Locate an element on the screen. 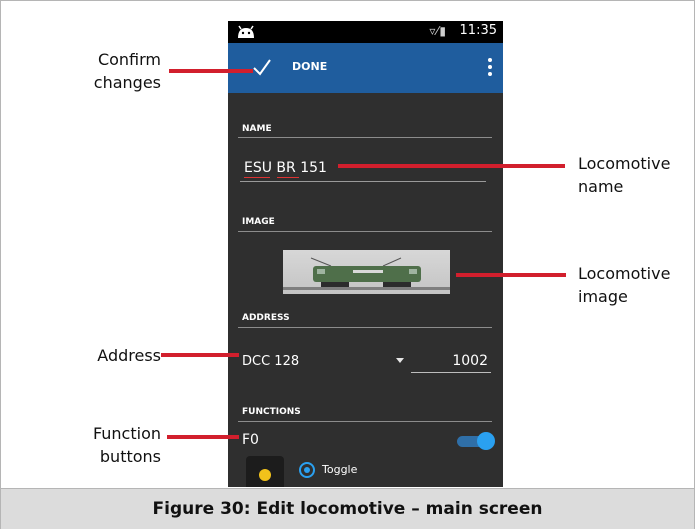 The height and width of the screenshot is (529, 695). android-icon is located at coordinates (246, 31).